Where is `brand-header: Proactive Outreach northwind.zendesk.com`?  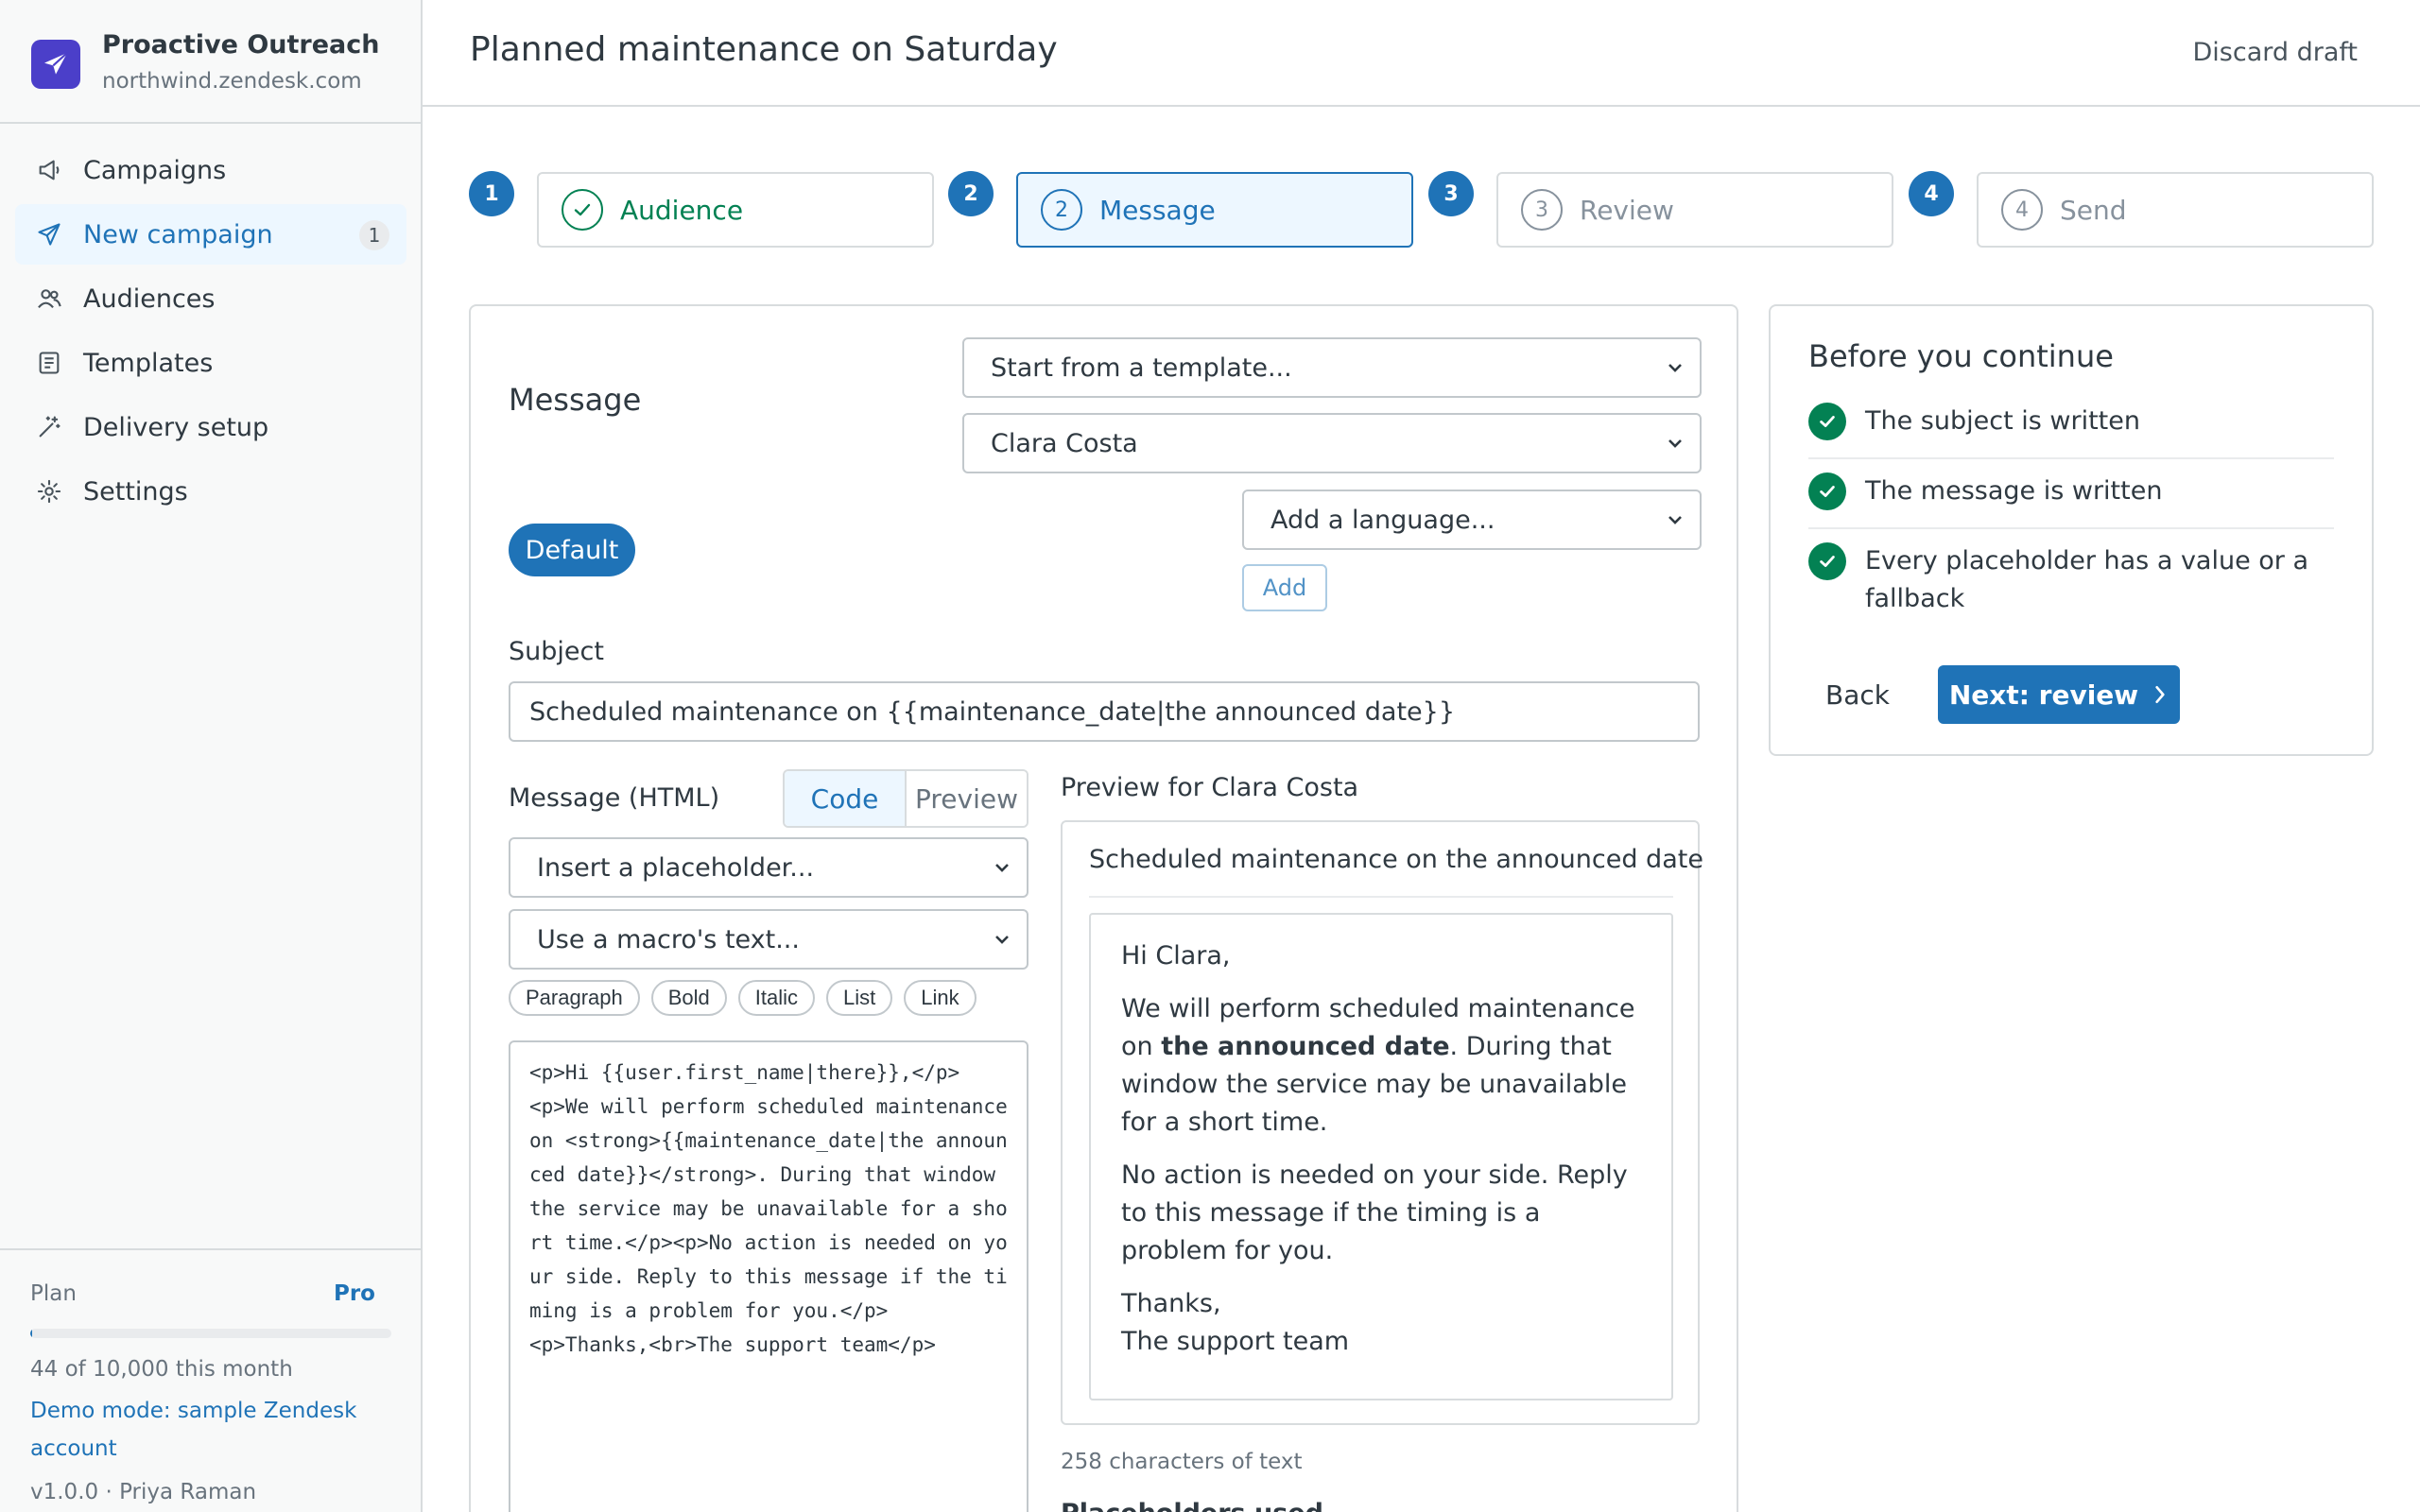
brand-header: Proactive Outreach northwind.zendesk.com is located at coordinates (210, 62).